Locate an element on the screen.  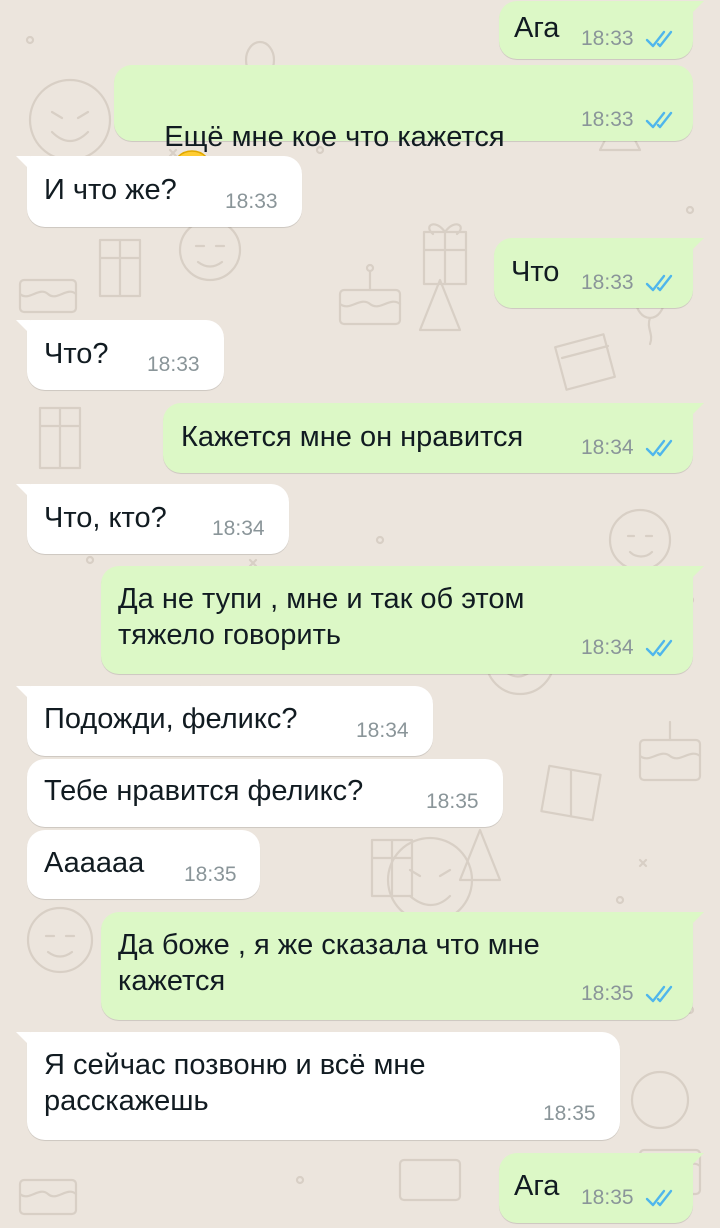
outgoing-message: Что 18:33 is located at coordinates (599, 273).